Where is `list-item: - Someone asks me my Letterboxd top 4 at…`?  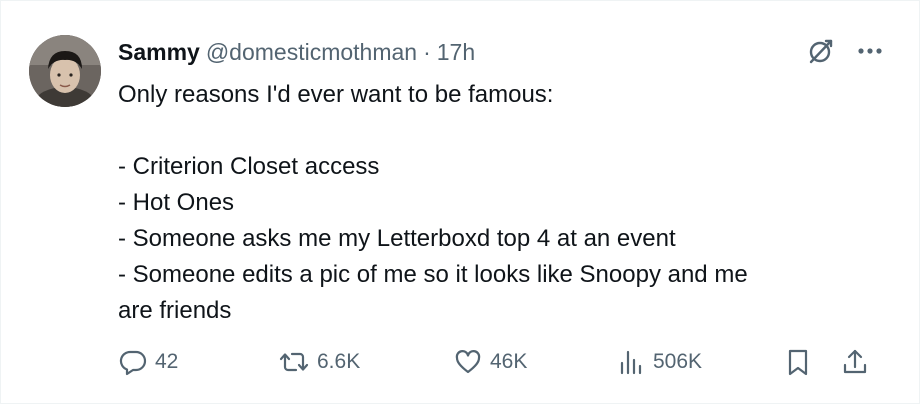 list-item: - Someone asks me my Letterboxd top 4 at… is located at coordinates (397, 238).